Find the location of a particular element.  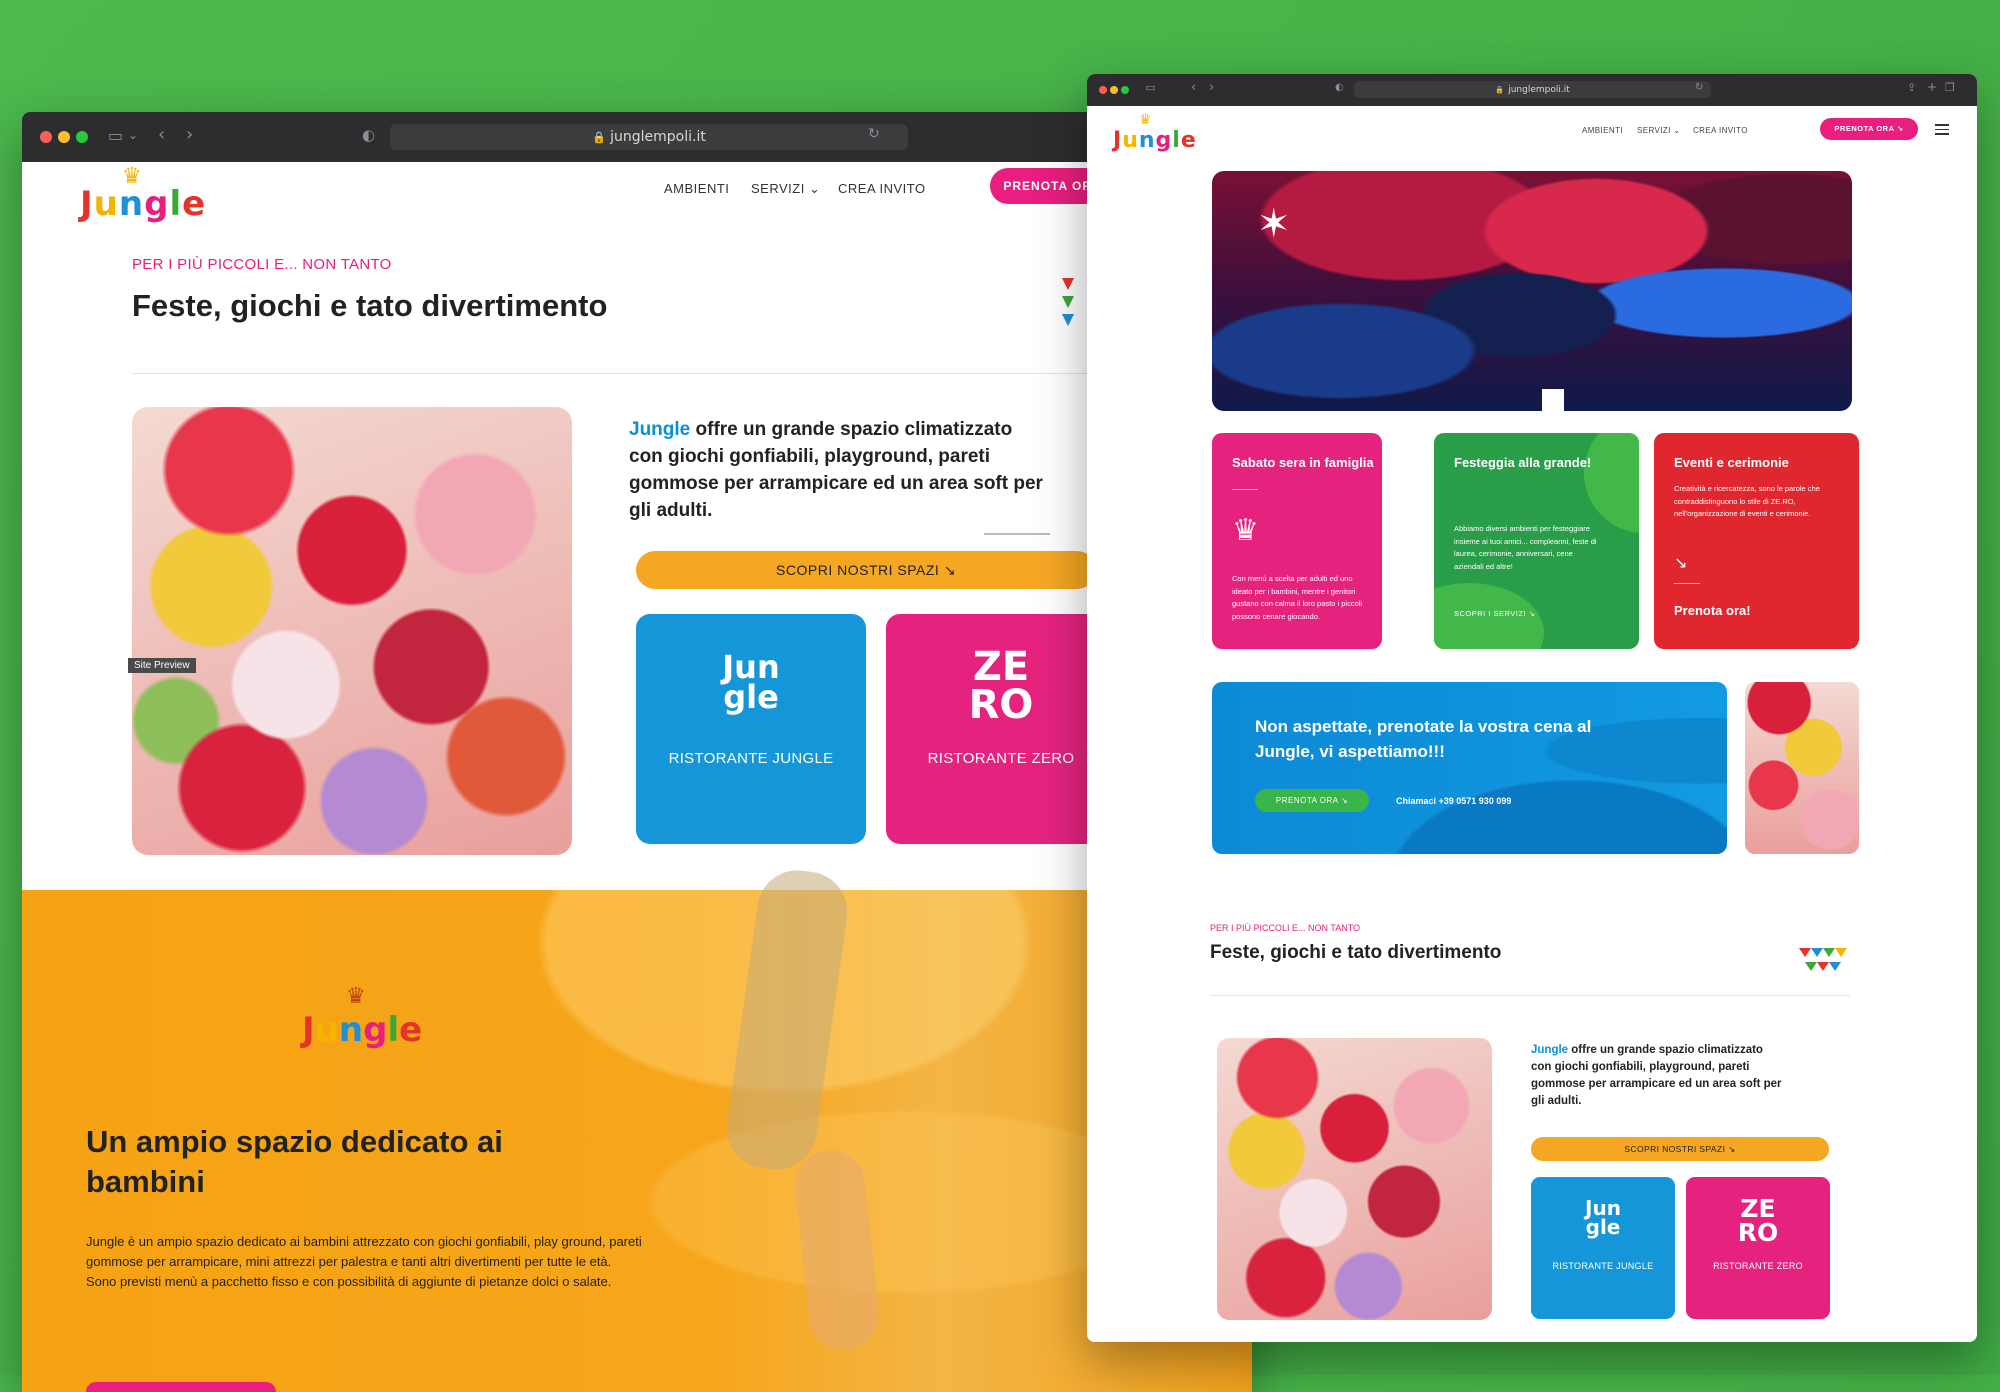

card-title: Festeggia alla grande! is located at coordinates (1523, 462).